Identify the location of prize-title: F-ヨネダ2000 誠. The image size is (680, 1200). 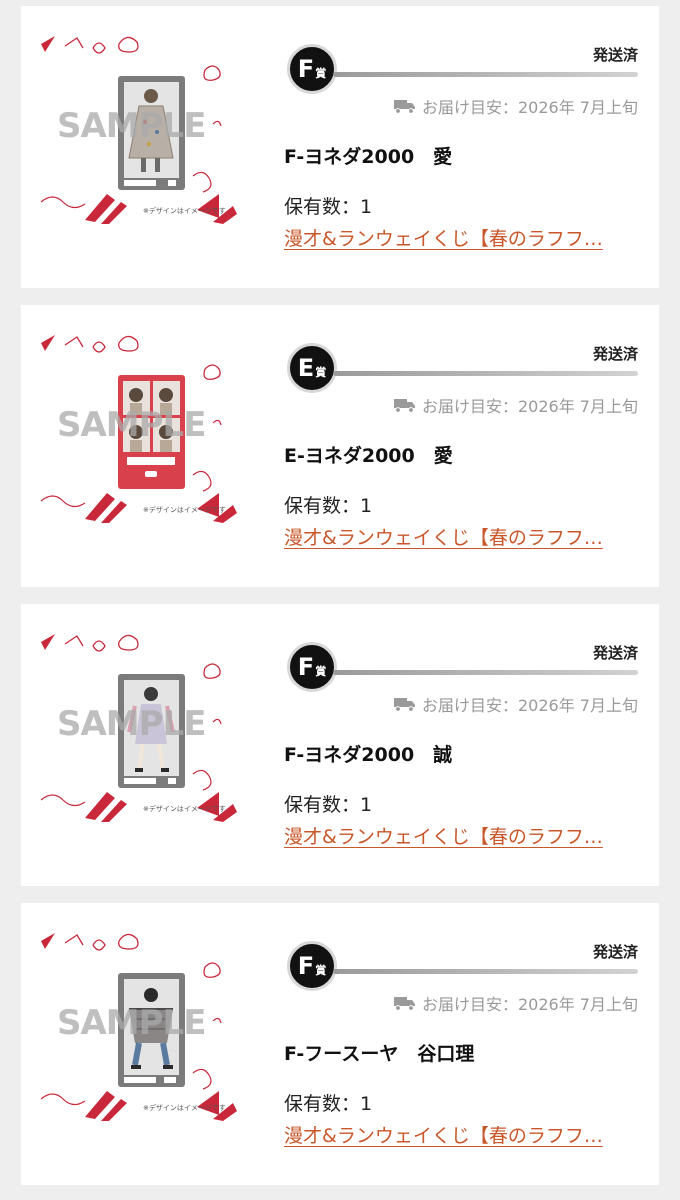
(368, 755).